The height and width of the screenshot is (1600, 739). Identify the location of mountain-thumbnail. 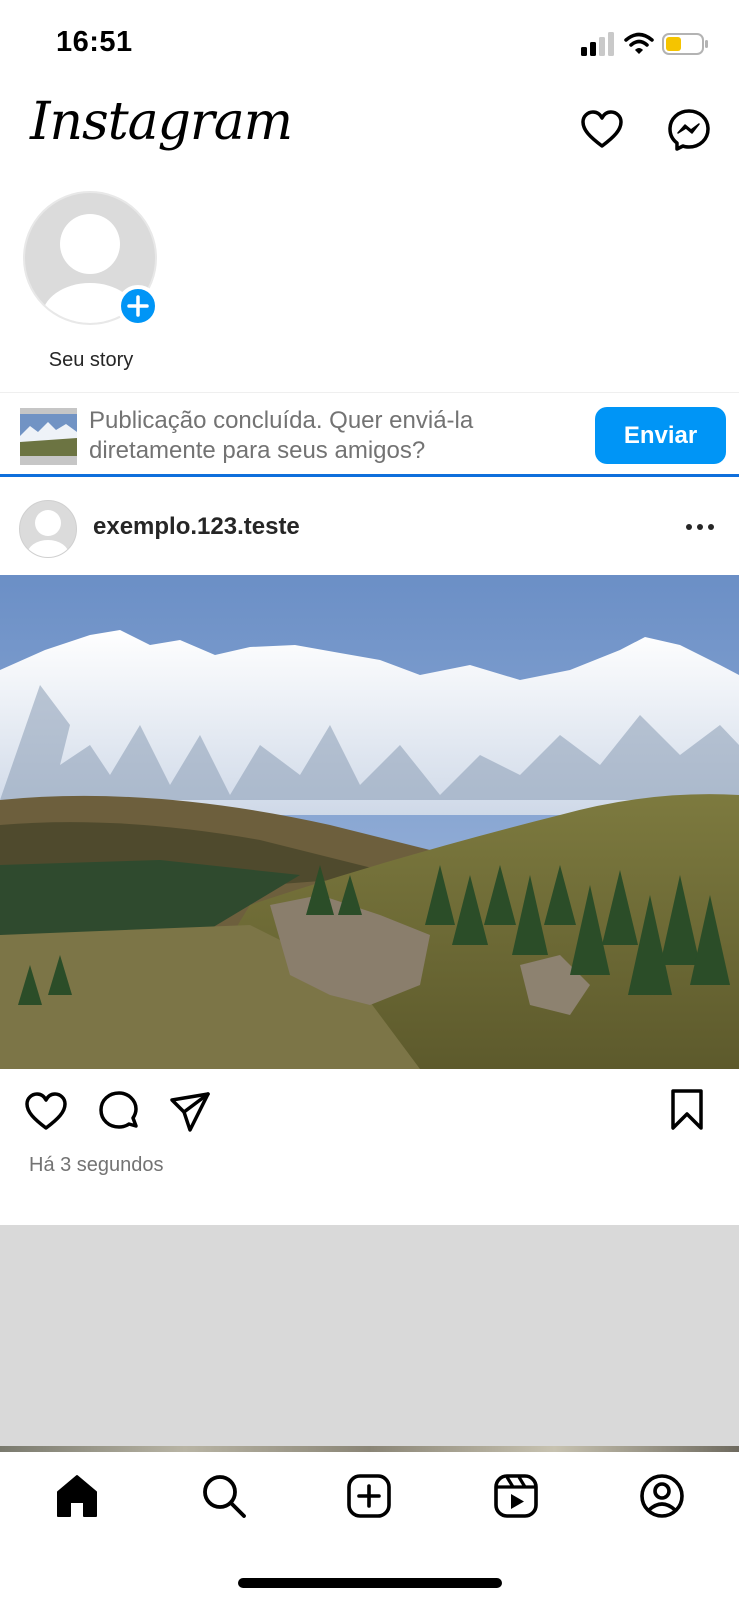
(48, 436).